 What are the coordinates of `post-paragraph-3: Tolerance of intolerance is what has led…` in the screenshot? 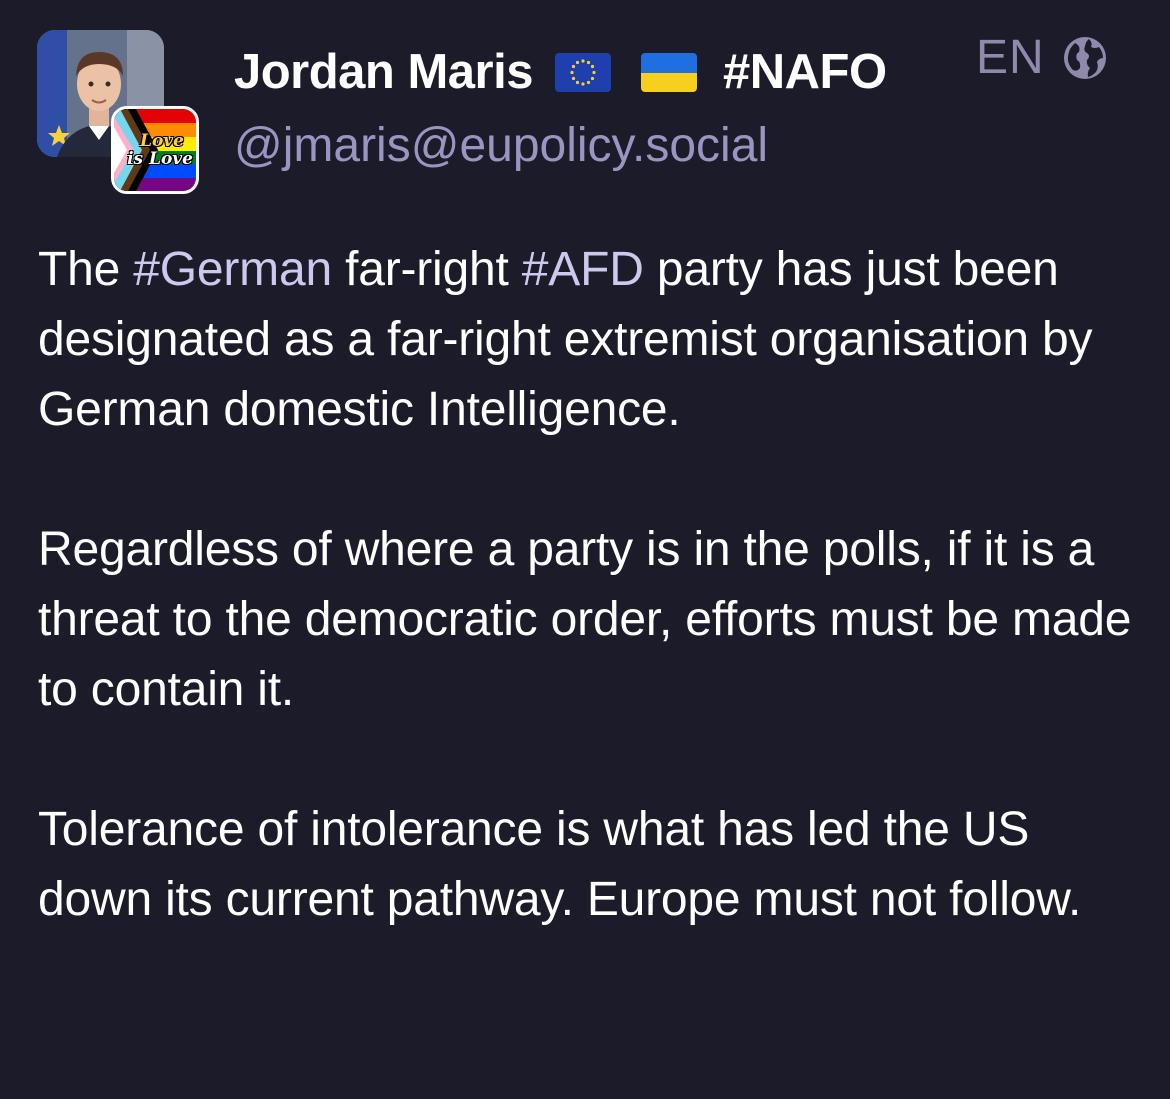 It's located at (560, 864).